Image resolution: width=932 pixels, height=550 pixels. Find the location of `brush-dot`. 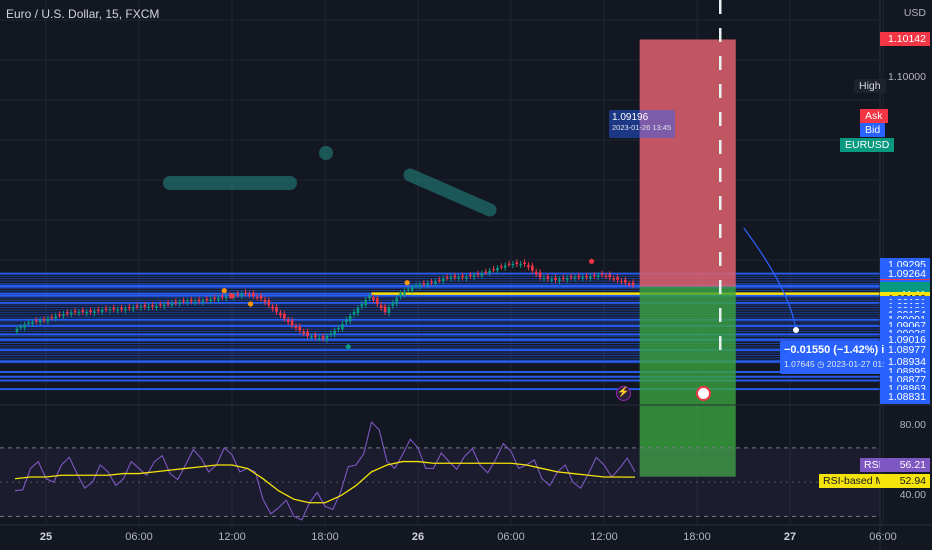

brush-dot is located at coordinates (326, 153).